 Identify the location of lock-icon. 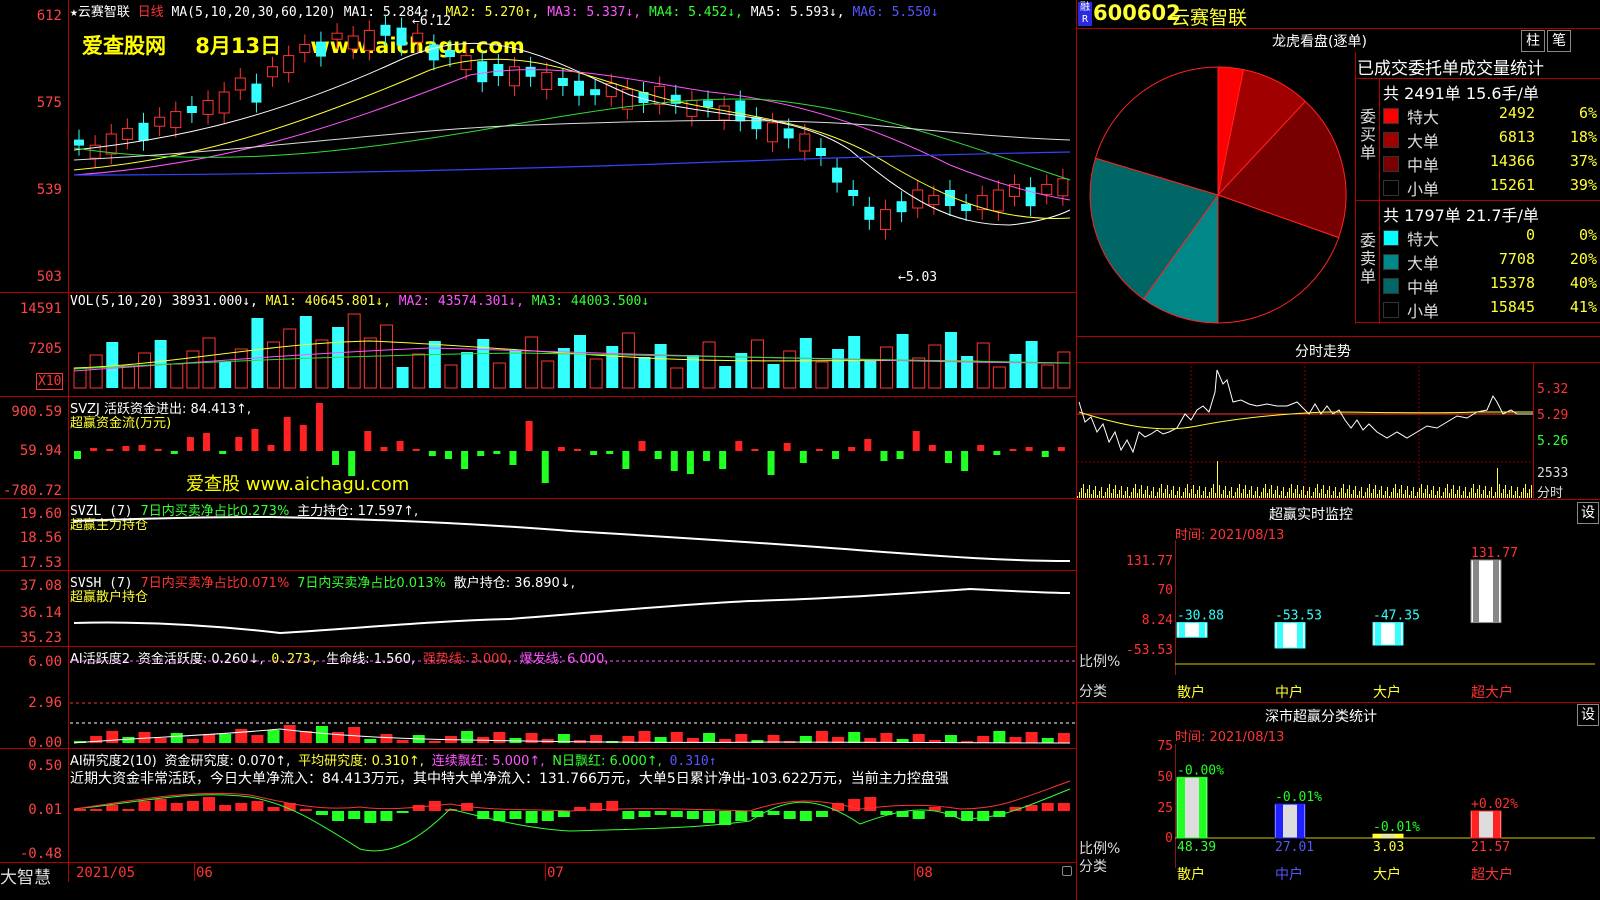
(1067, 871).